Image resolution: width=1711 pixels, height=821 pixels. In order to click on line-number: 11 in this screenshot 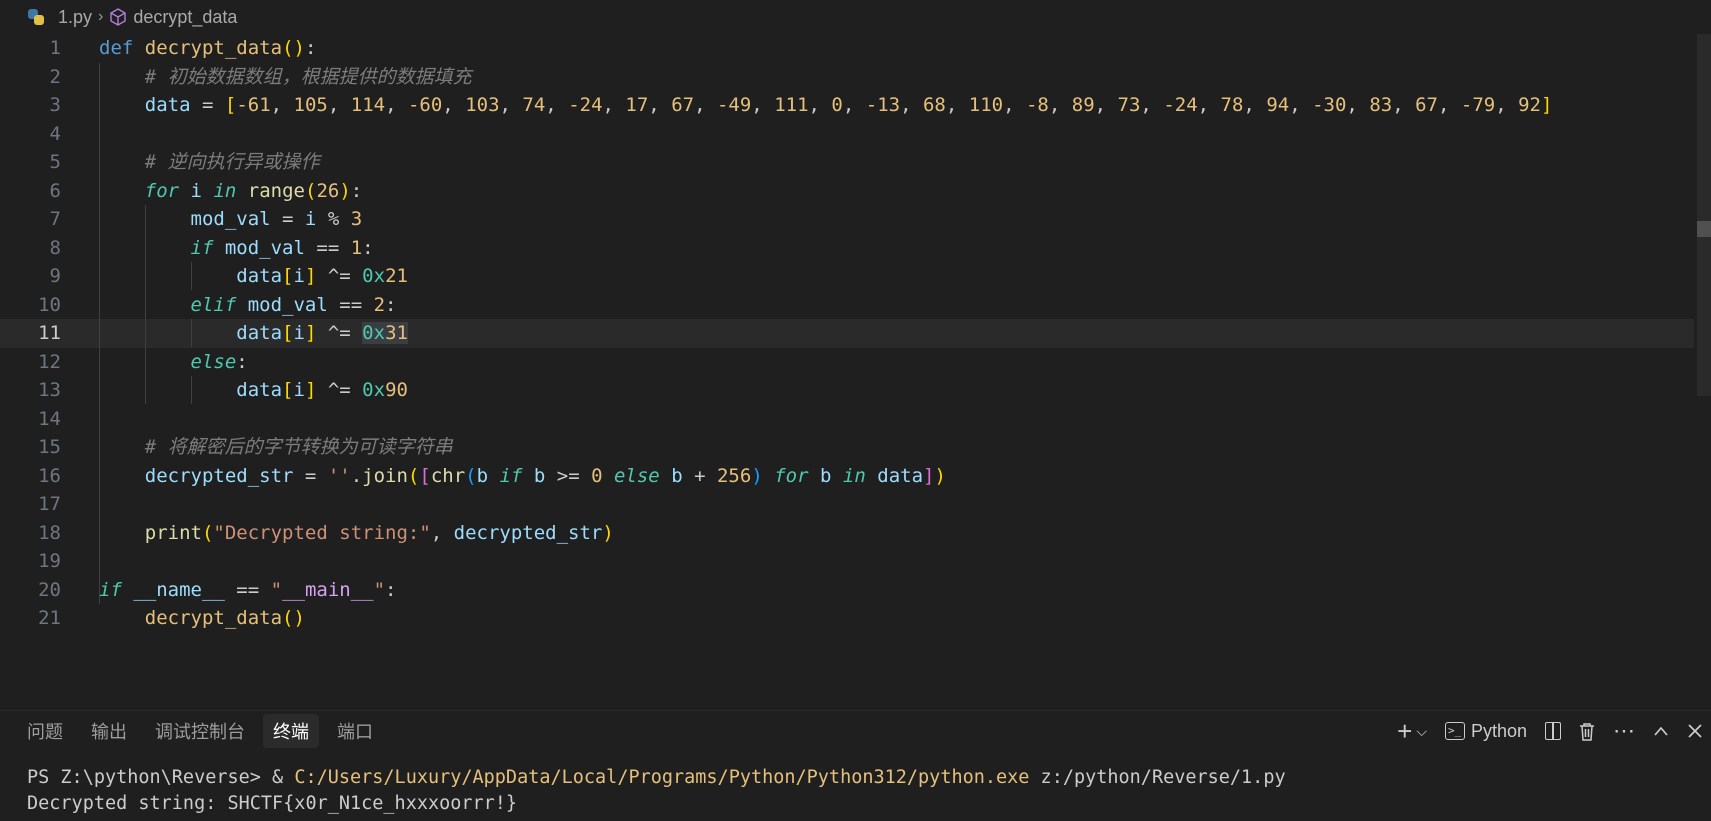, I will do `click(49, 333)`.